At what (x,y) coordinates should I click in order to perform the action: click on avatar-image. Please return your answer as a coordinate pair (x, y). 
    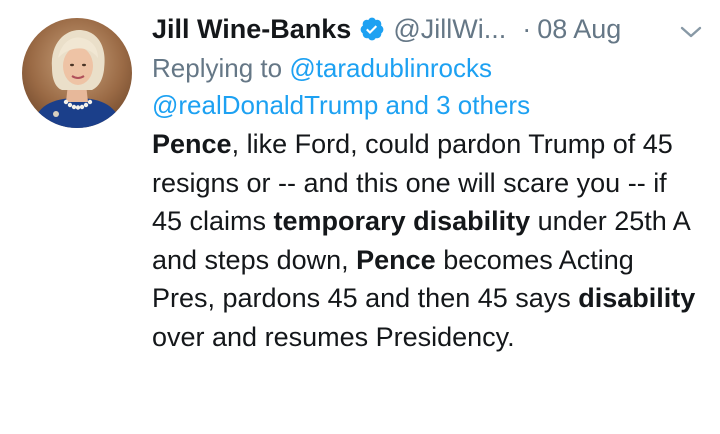
    Looking at the image, I should click on (77, 73).